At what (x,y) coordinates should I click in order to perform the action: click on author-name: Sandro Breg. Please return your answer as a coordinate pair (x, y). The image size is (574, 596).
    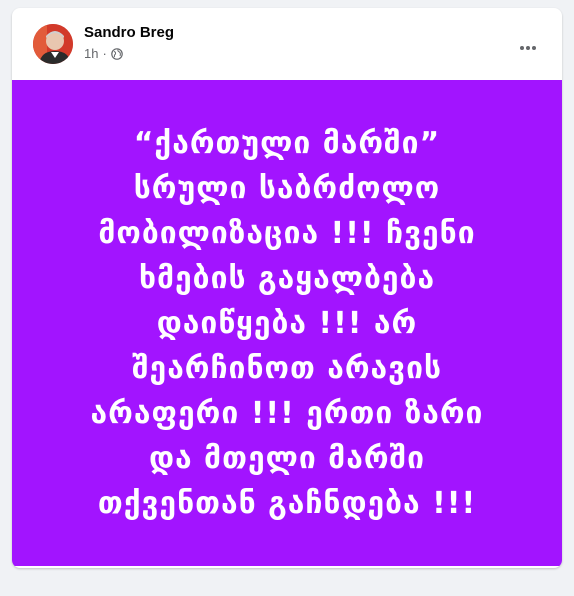
    Looking at the image, I should click on (129, 32).